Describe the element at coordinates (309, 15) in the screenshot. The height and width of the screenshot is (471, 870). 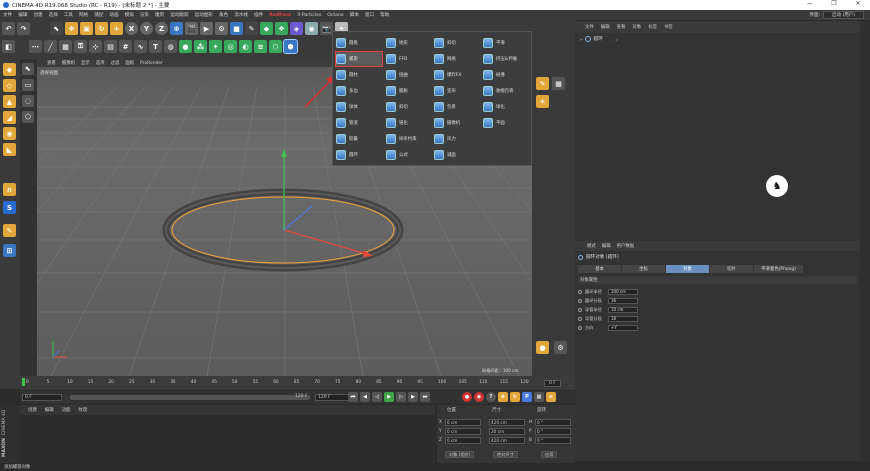
I see `menu-17: X-Particles` at that location.